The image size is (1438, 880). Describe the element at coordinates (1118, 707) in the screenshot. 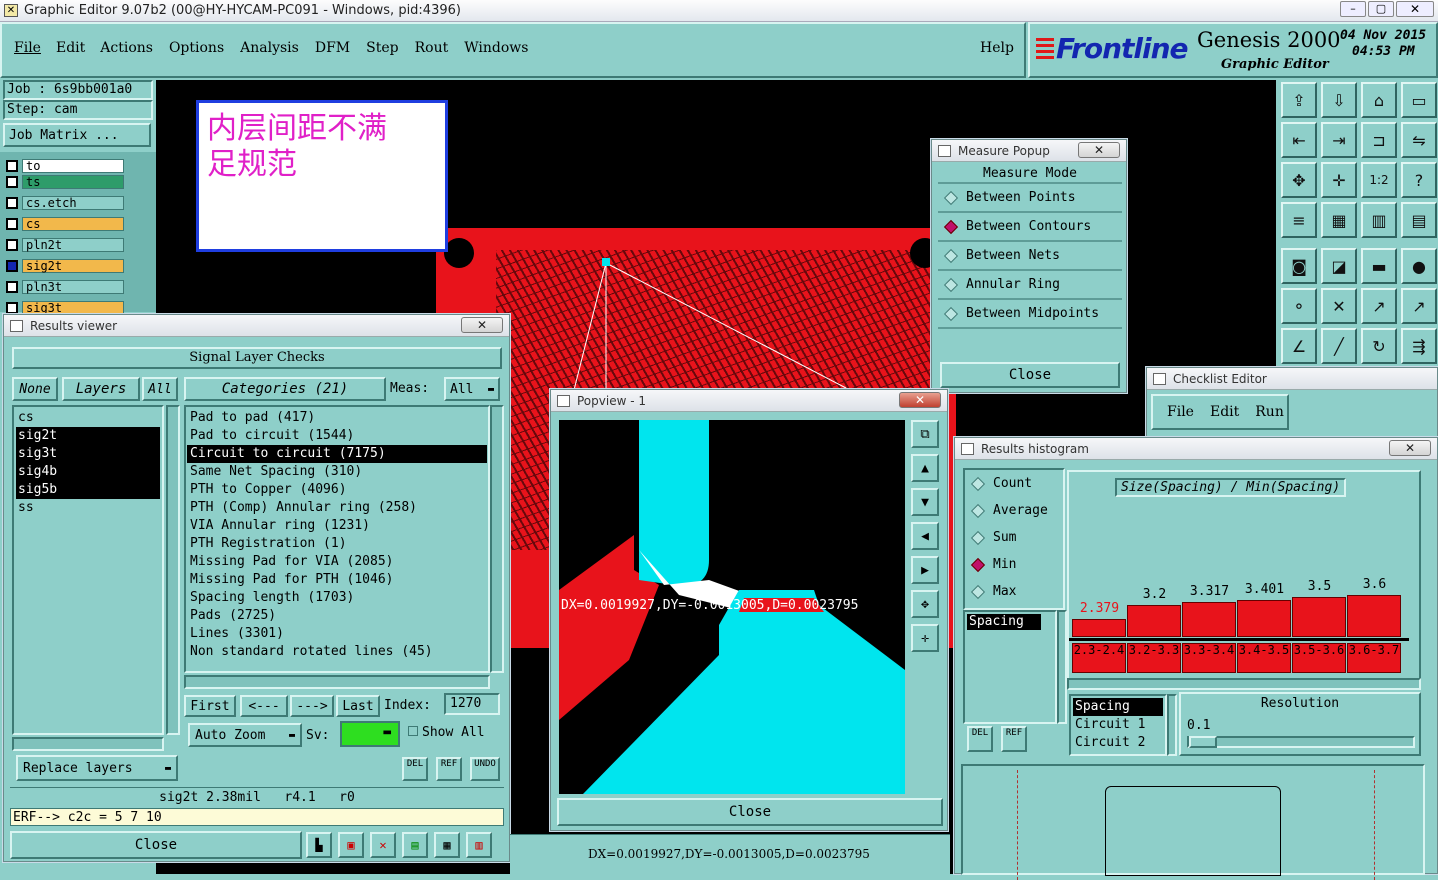

I see `measure-list-item: Spacing` at that location.